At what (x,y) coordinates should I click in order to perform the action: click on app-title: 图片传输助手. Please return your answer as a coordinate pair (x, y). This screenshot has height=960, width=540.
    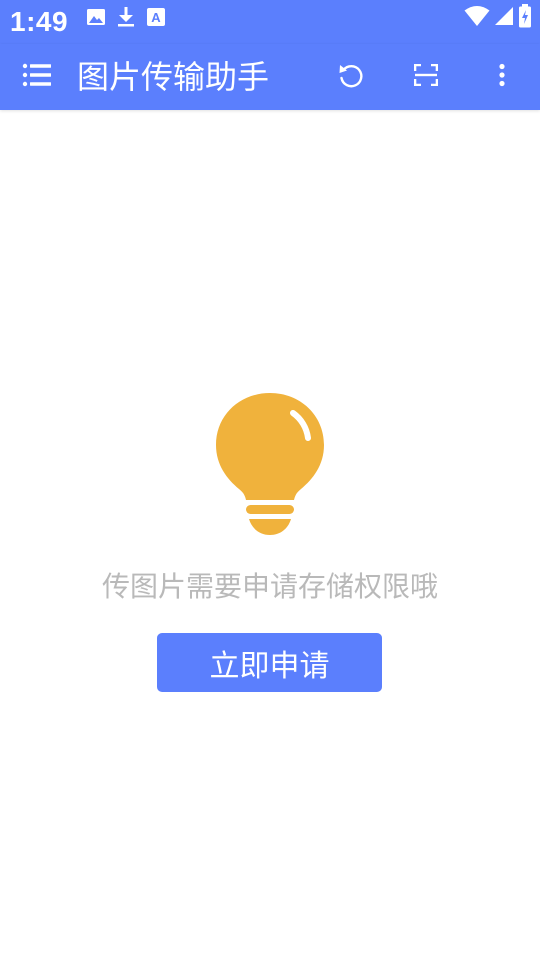
    Looking at the image, I should click on (173, 77).